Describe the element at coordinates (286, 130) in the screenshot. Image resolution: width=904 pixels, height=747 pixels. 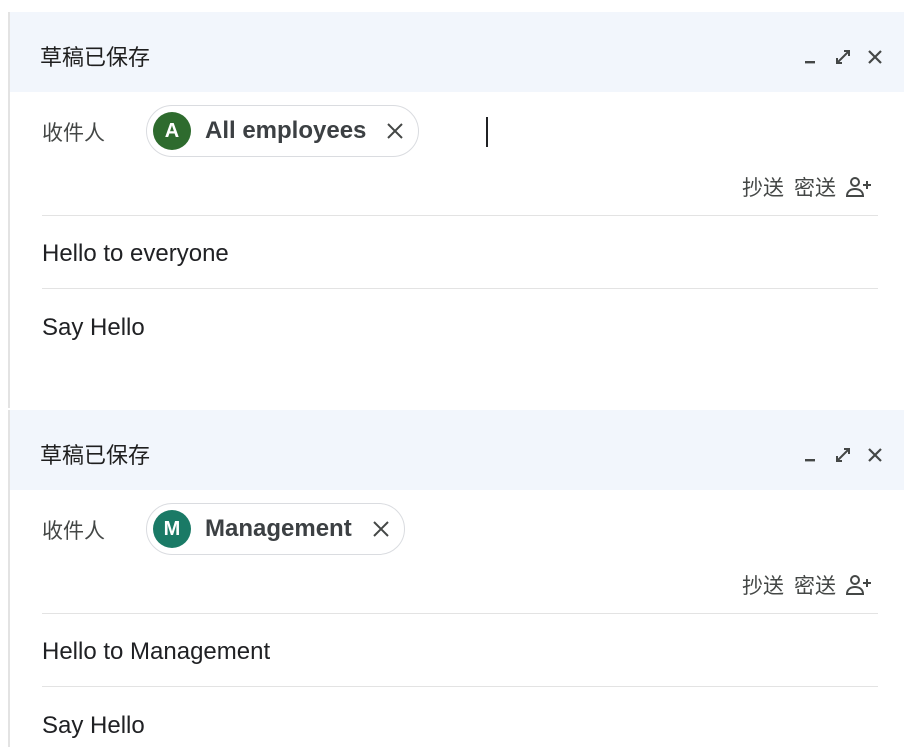
I see `recipient-name: All employees` at that location.